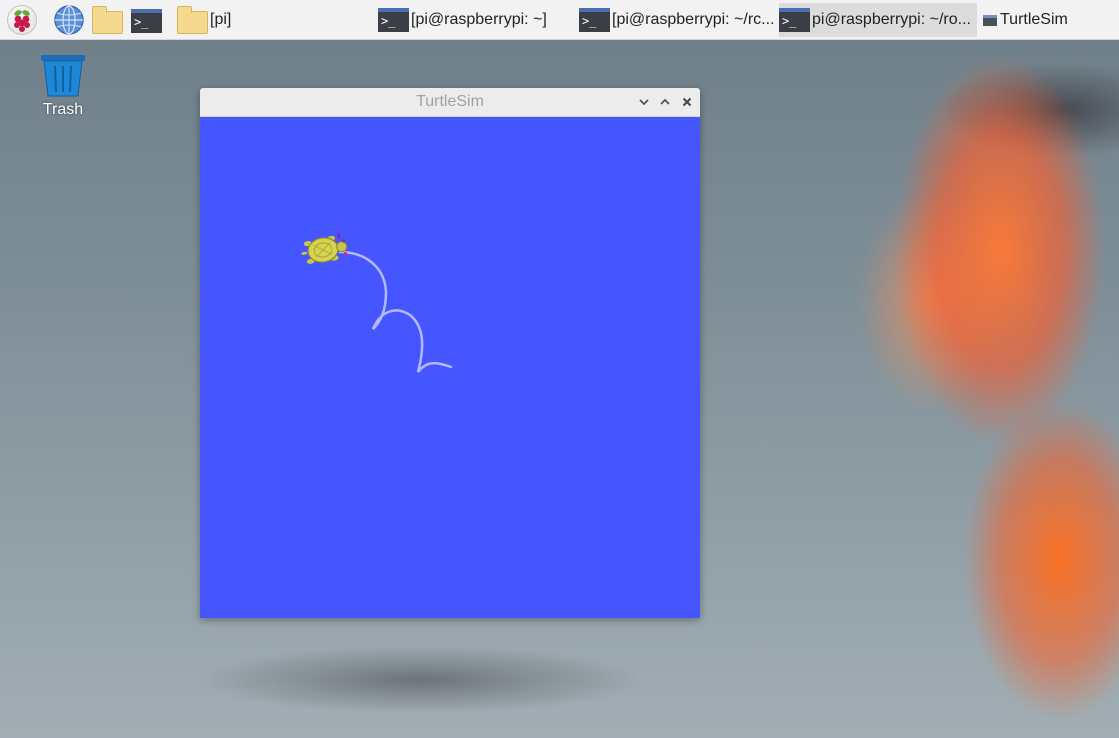 Image resolution: width=1119 pixels, height=738 pixels. Describe the element at coordinates (687, 102) in the screenshot. I see `close-icon` at that location.